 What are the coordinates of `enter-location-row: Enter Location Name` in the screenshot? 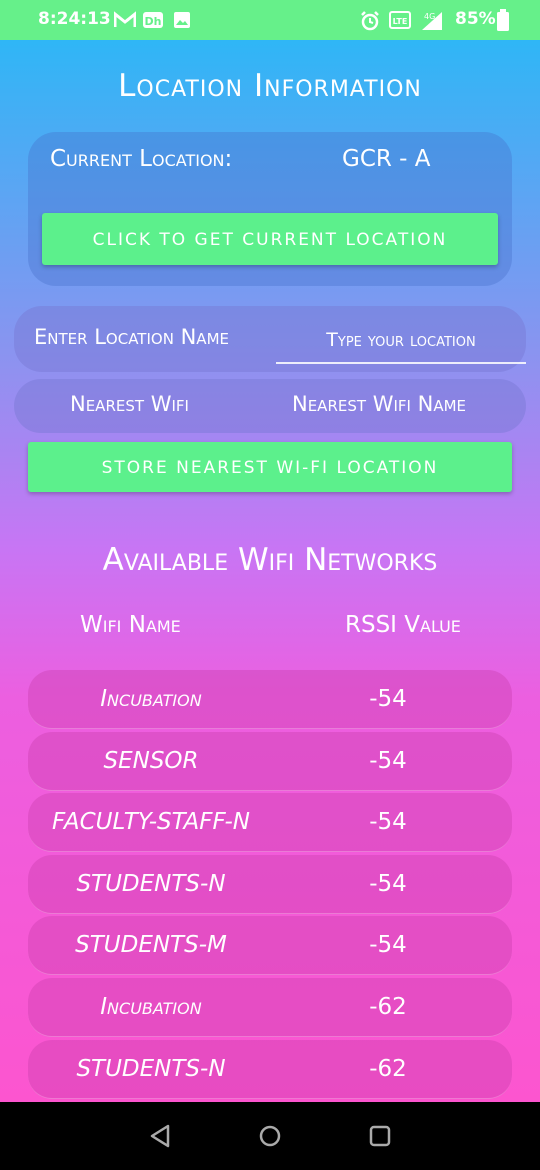 It's located at (270, 339).